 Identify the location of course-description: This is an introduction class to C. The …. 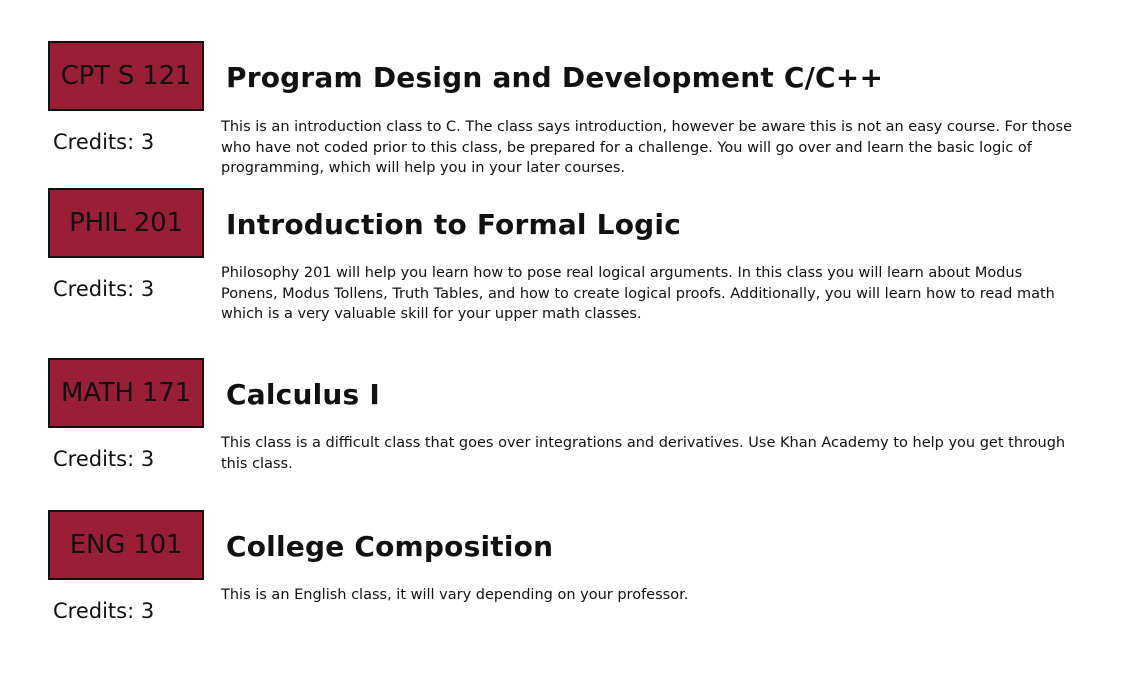
(647, 147).